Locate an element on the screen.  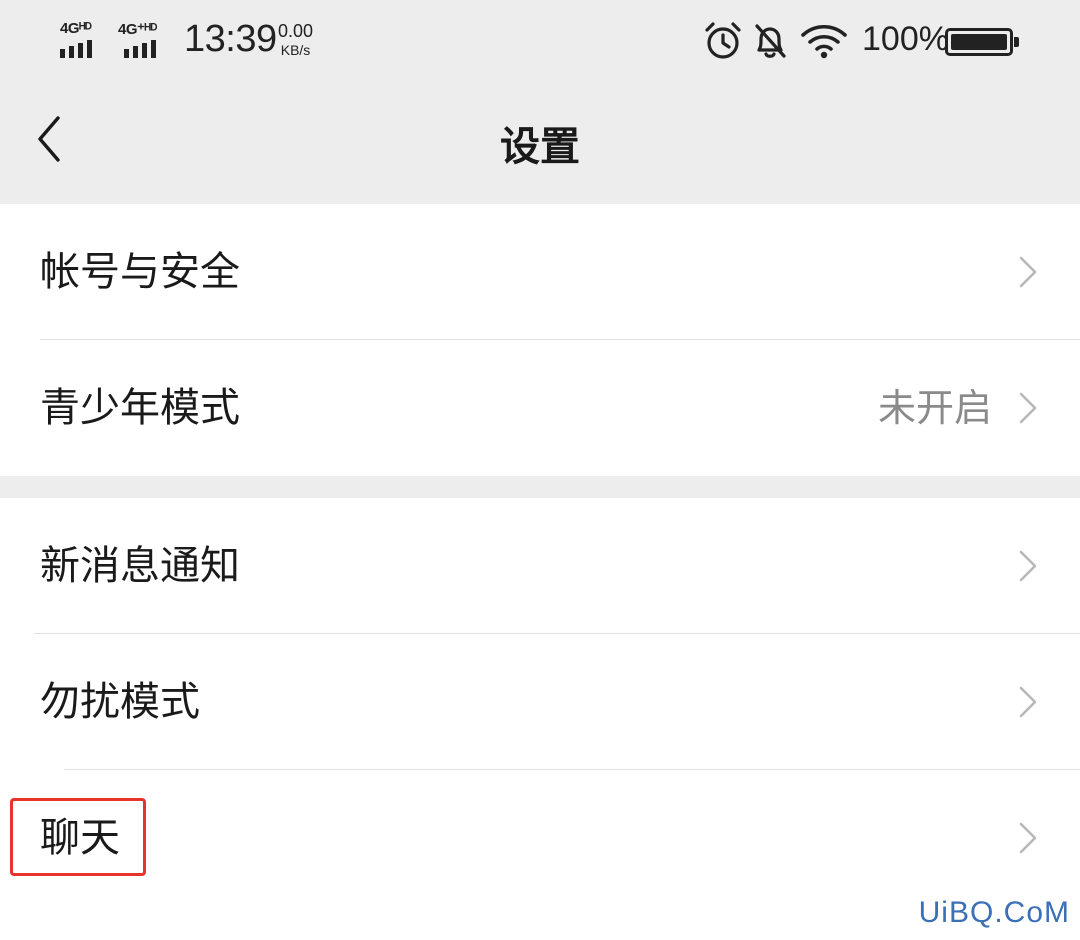
settings-item-label: 帐号与安全 is located at coordinates (140, 272).